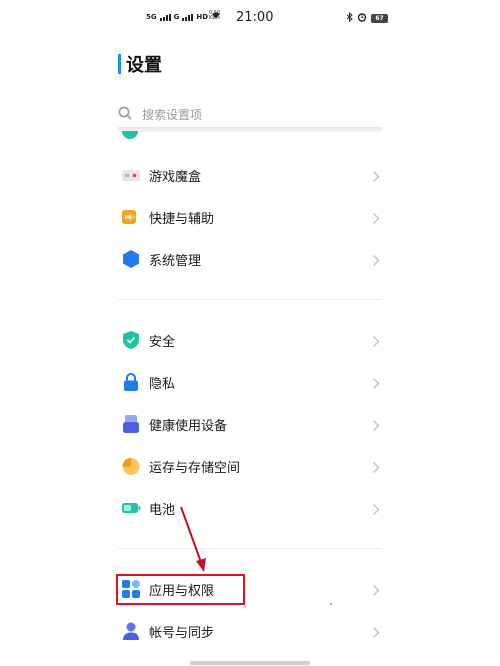  Describe the element at coordinates (250, 663) in the screenshot. I see `home-indicator` at that location.